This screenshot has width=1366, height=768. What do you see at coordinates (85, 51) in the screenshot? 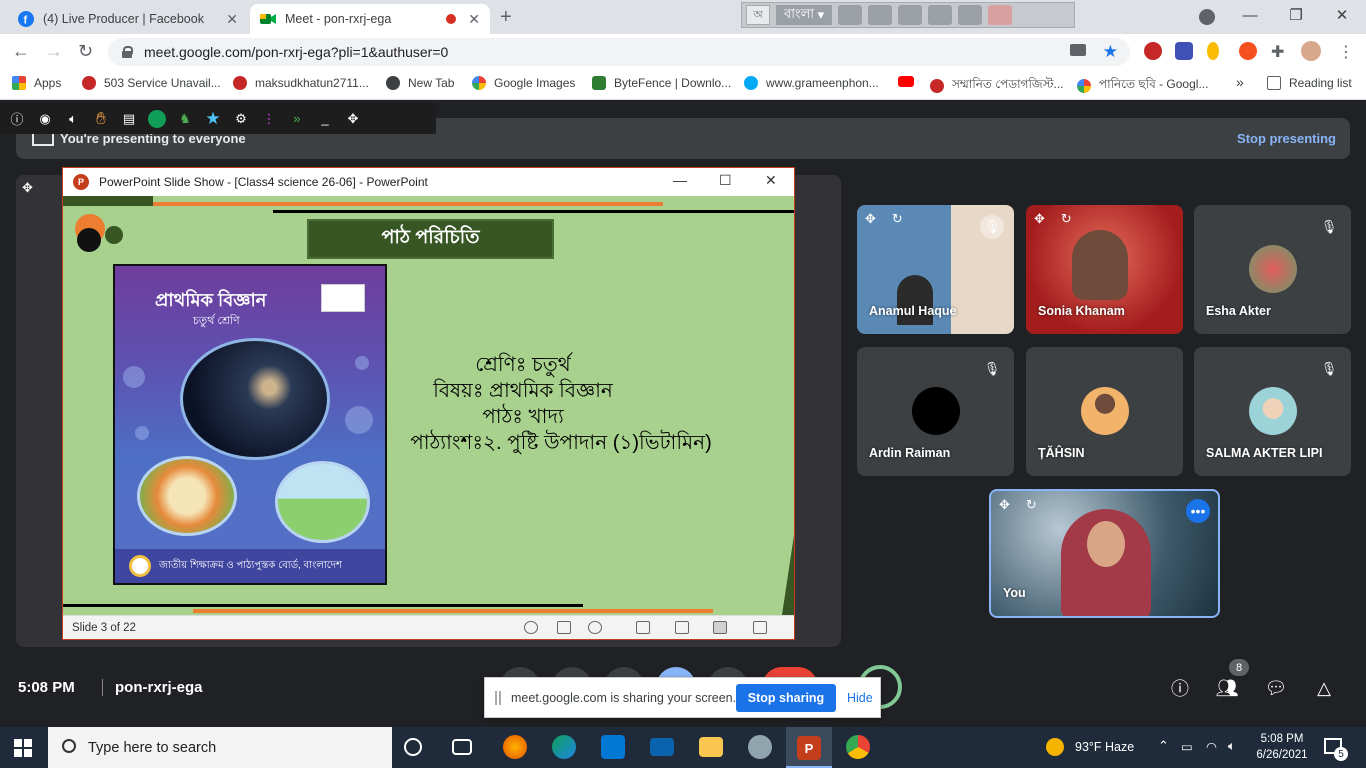
I see `reload-icon: ↻` at bounding box center [85, 51].